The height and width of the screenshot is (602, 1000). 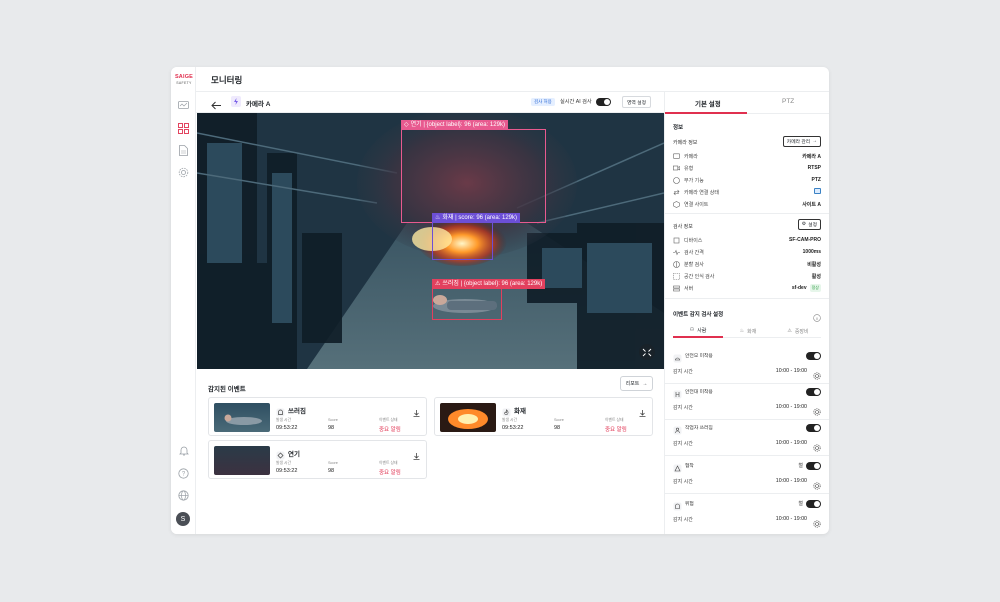 I want to click on server-icon, so click(x=676, y=288).